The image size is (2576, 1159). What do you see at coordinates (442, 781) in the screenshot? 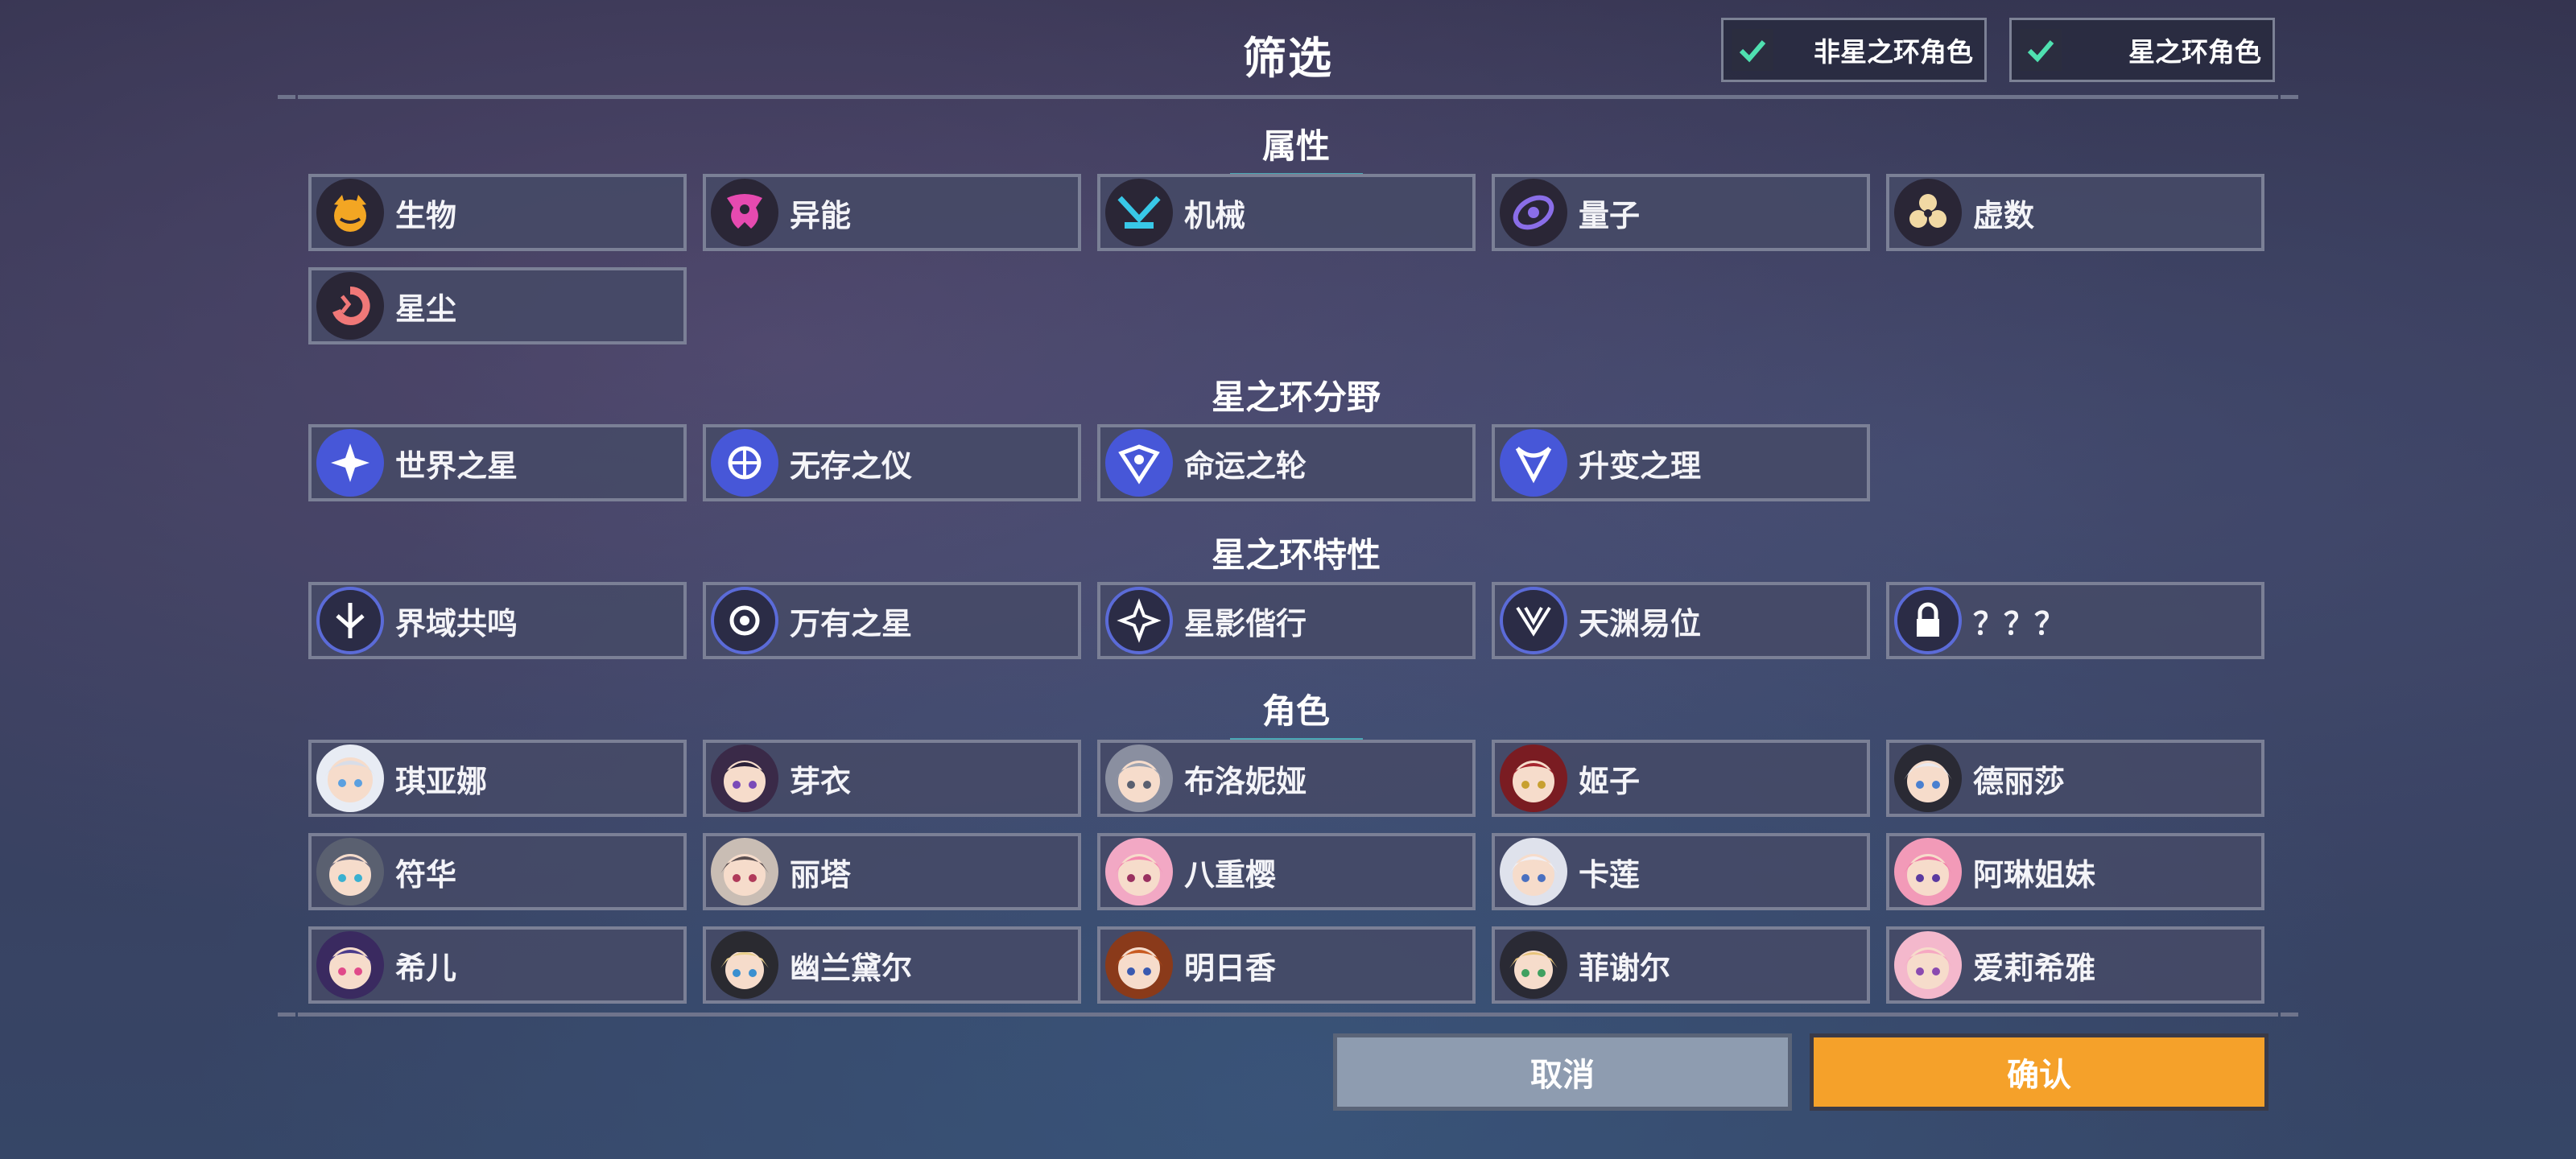
I see `filter-label: 琪亚娜` at bounding box center [442, 781].